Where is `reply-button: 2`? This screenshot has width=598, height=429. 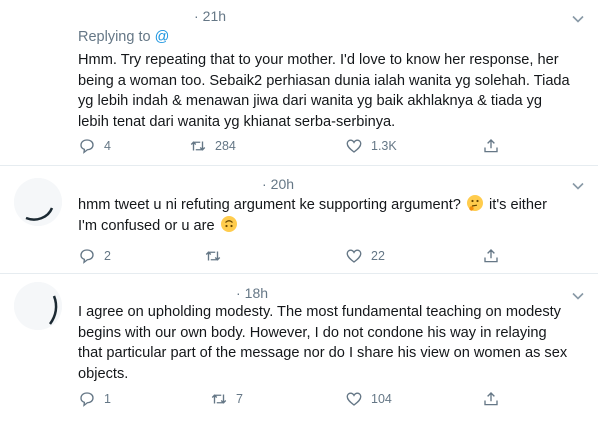 reply-button: 2 is located at coordinates (94, 256).